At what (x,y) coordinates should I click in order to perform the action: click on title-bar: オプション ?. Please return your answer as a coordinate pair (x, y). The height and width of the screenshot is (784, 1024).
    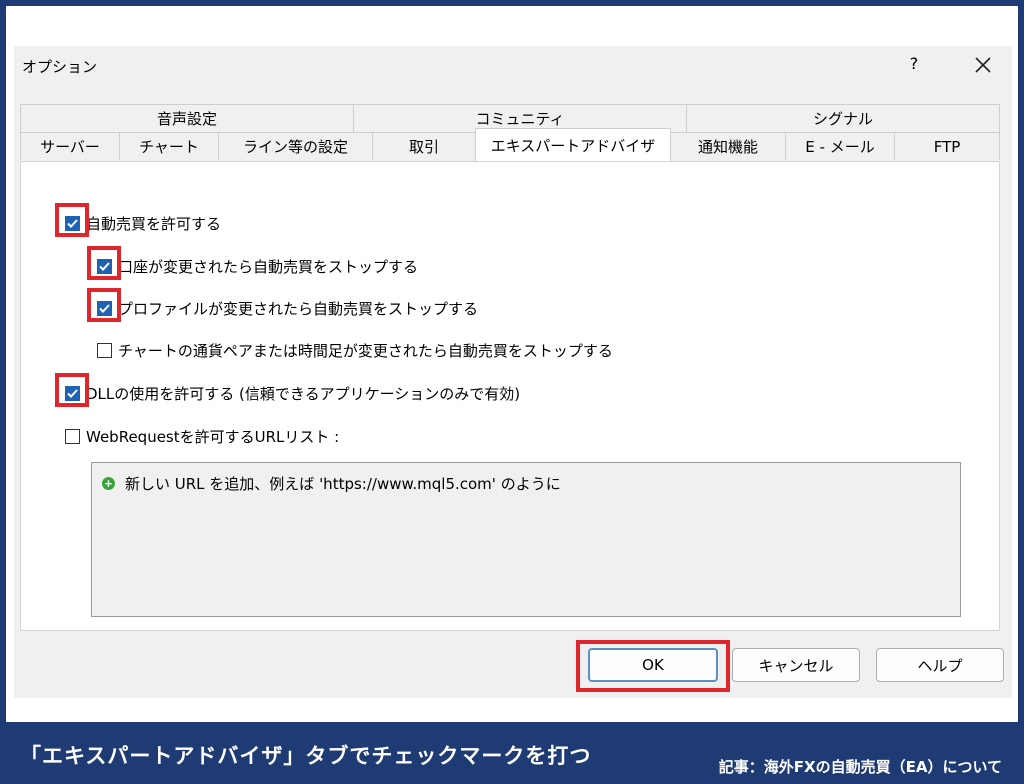
    Looking at the image, I should click on (513, 65).